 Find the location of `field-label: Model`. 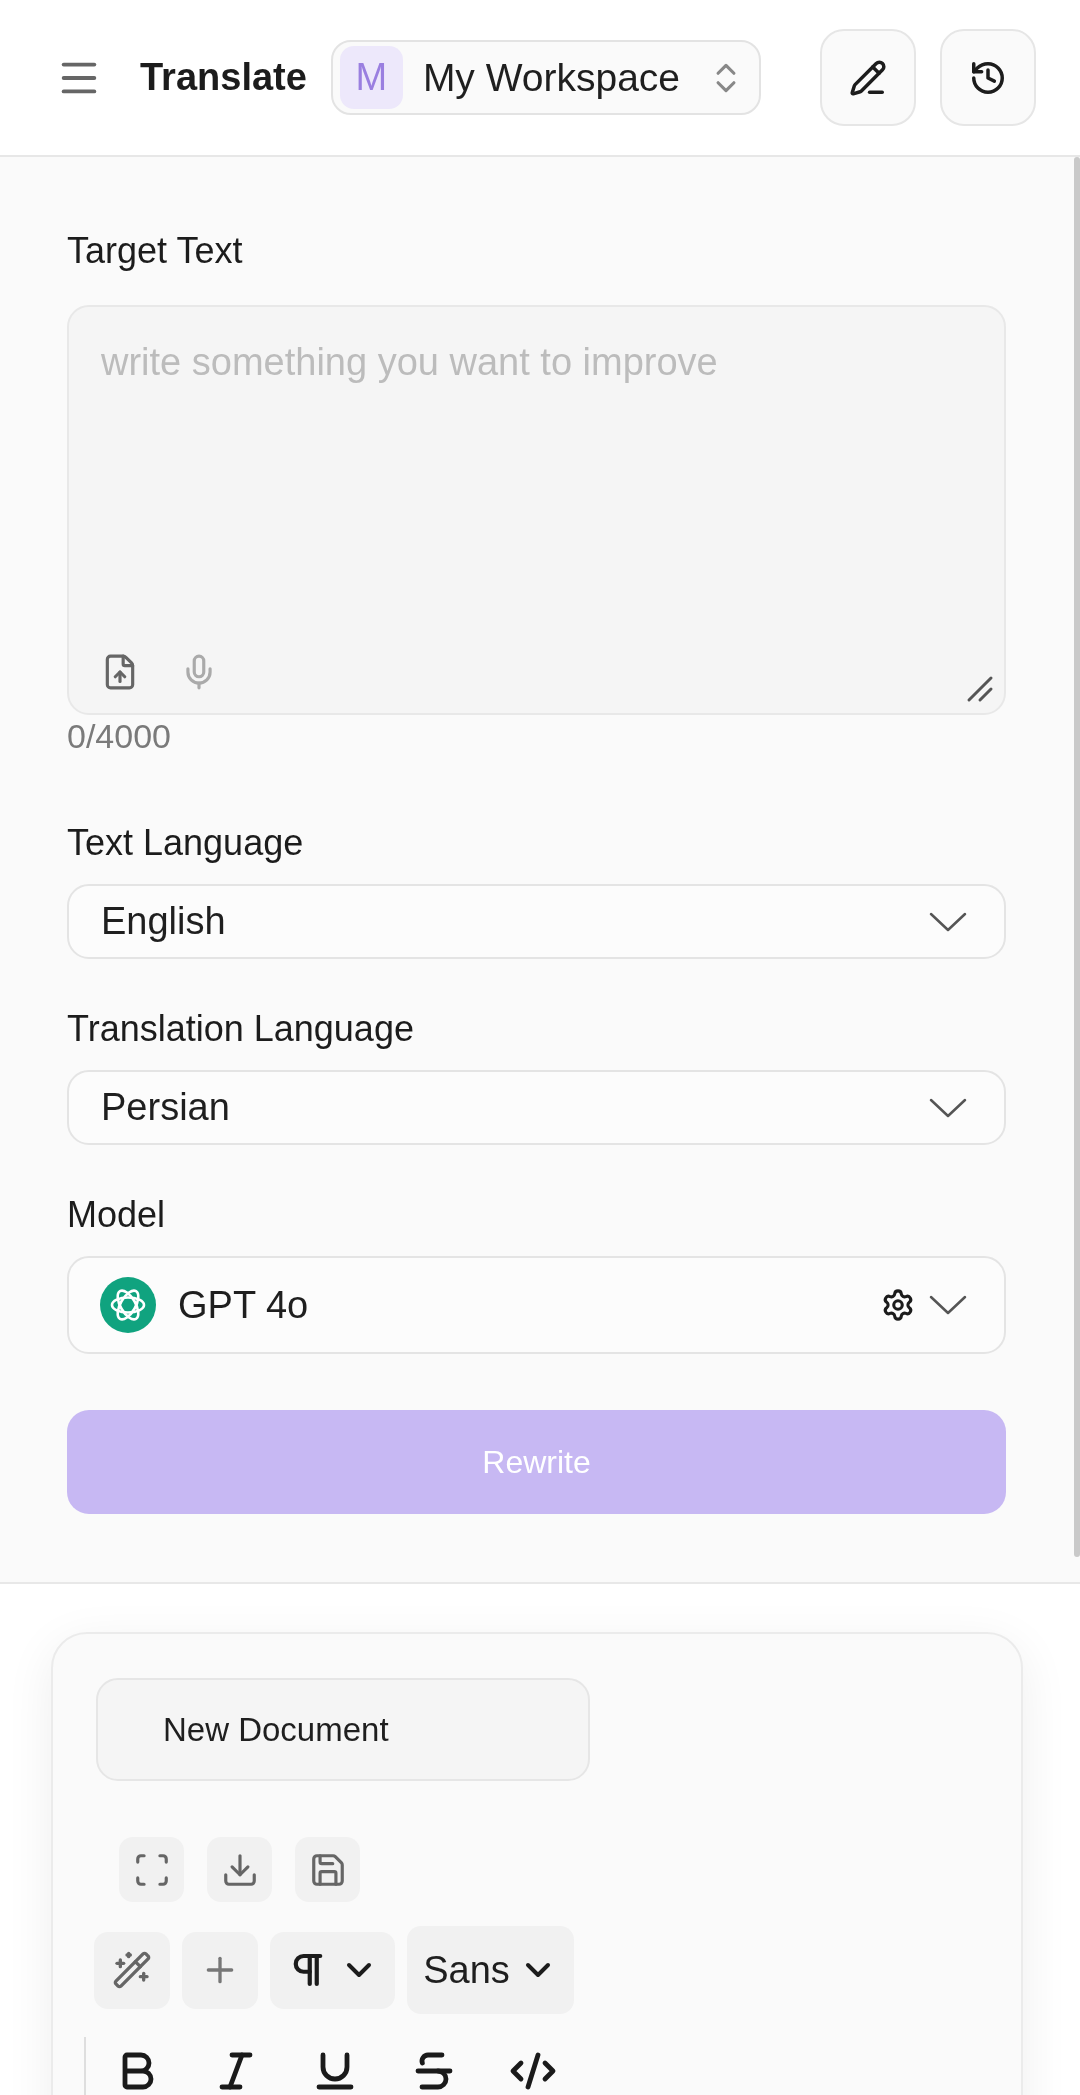

field-label: Model is located at coordinates (116, 1214).